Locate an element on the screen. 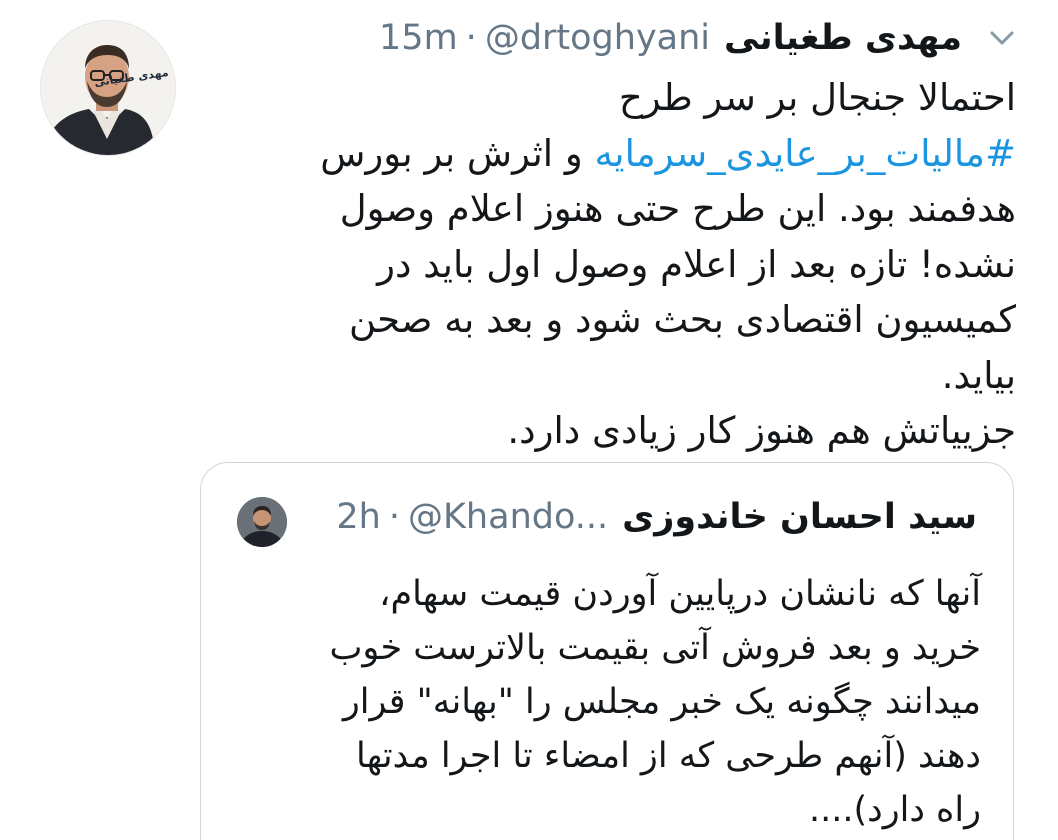  tweet-text-line: کمیسیون اقتصادی بحث شود و بعد به صحن is located at coordinates (682, 319).